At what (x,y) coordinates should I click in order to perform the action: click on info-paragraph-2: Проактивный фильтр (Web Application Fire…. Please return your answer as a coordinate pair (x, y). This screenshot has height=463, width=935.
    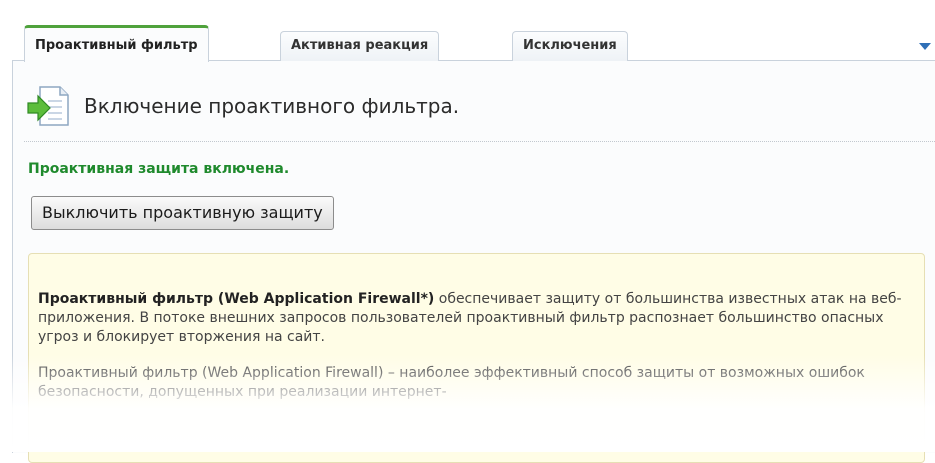
    Looking at the image, I should click on (451, 382).